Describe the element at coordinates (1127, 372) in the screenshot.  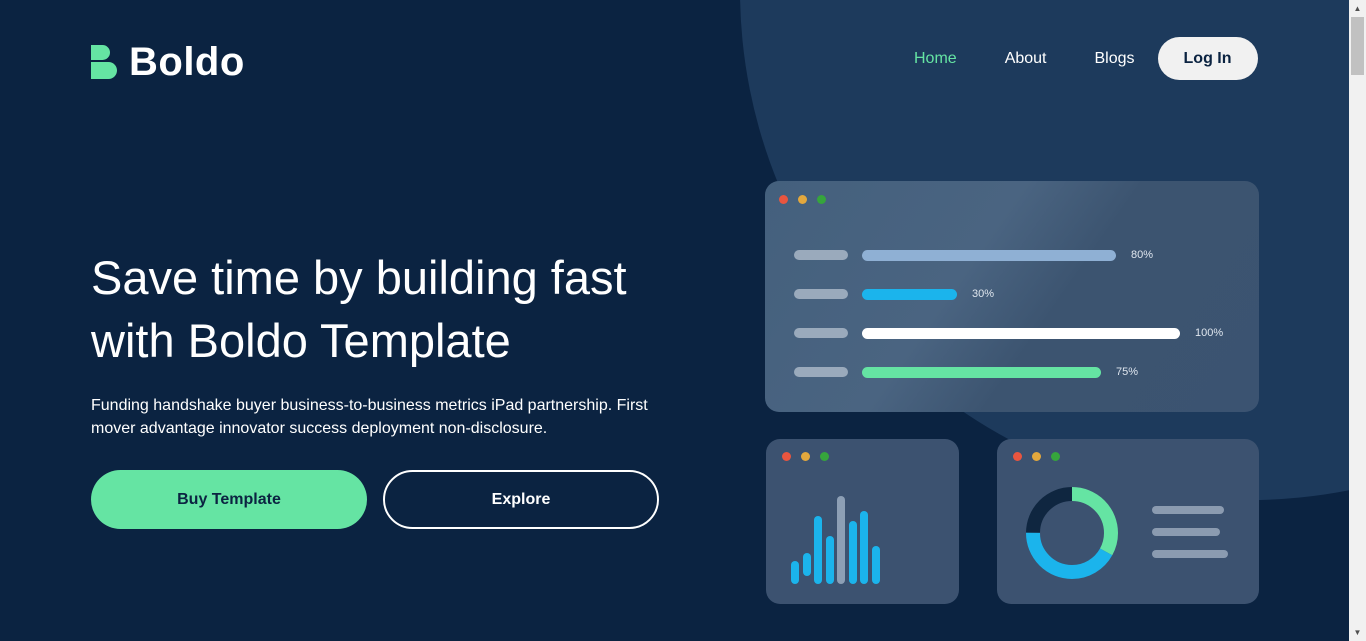
I see `progress-percent: 75%` at that location.